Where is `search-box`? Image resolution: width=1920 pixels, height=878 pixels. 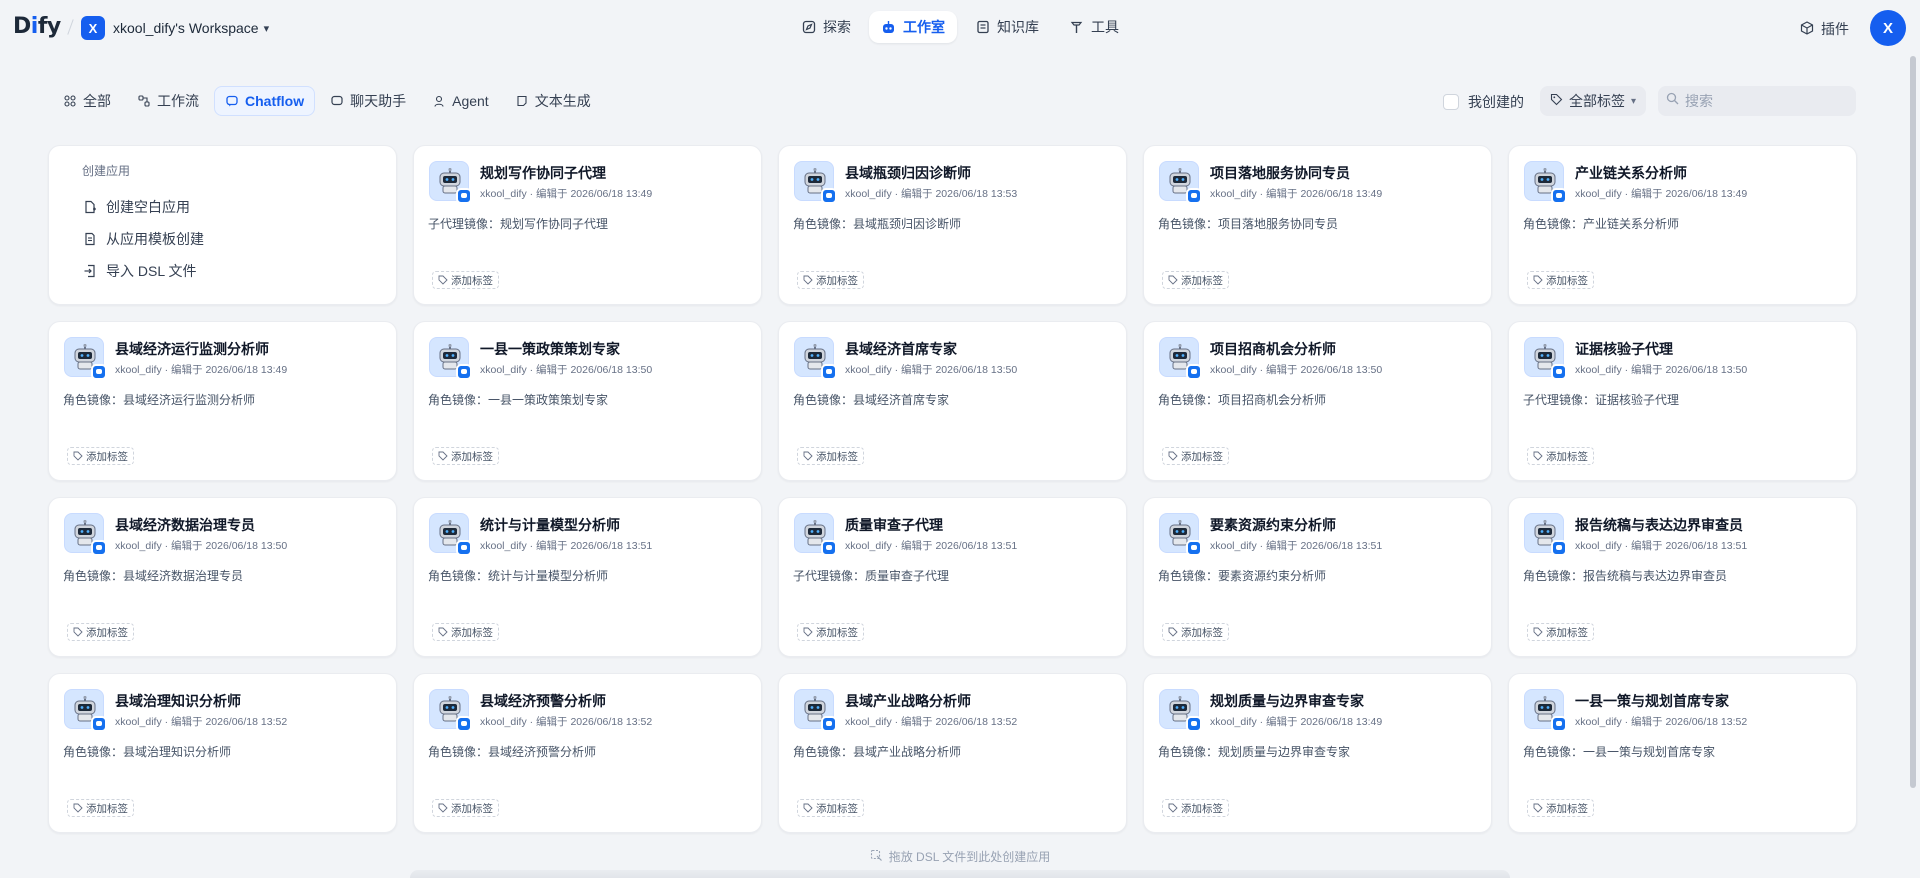 search-box is located at coordinates (1757, 101).